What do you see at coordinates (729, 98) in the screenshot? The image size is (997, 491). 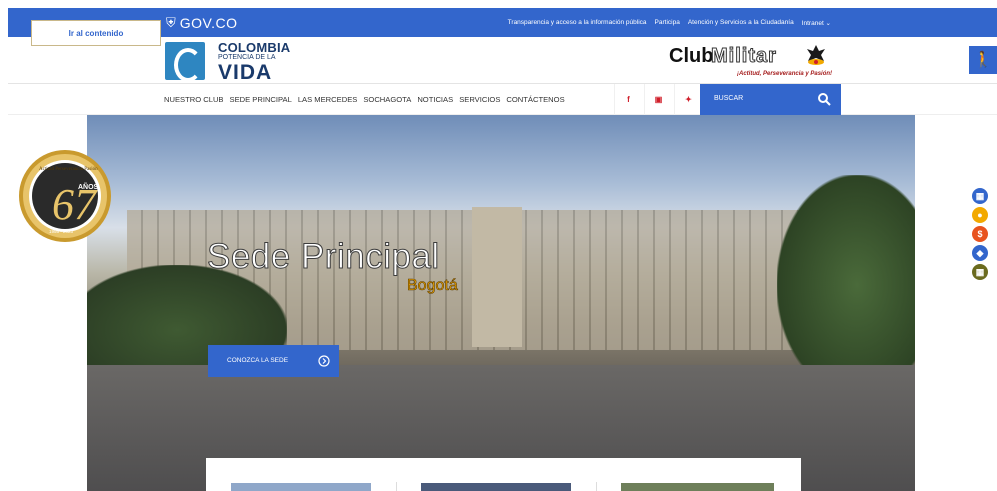 I see `search-label: BUSCAR` at bounding box center [729, 98].